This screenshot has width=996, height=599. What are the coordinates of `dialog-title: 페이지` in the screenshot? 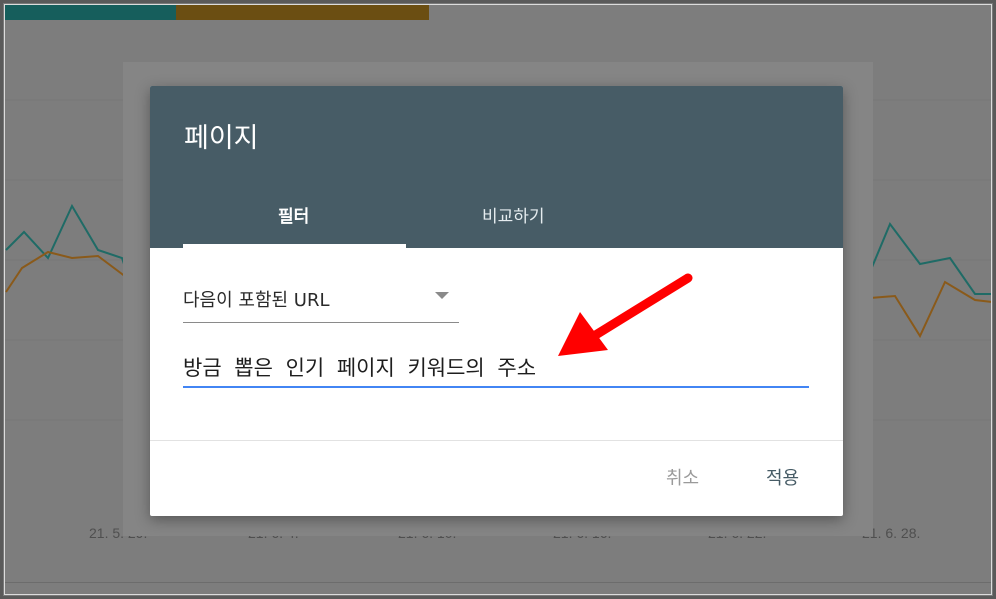 It's located at (221, 138).